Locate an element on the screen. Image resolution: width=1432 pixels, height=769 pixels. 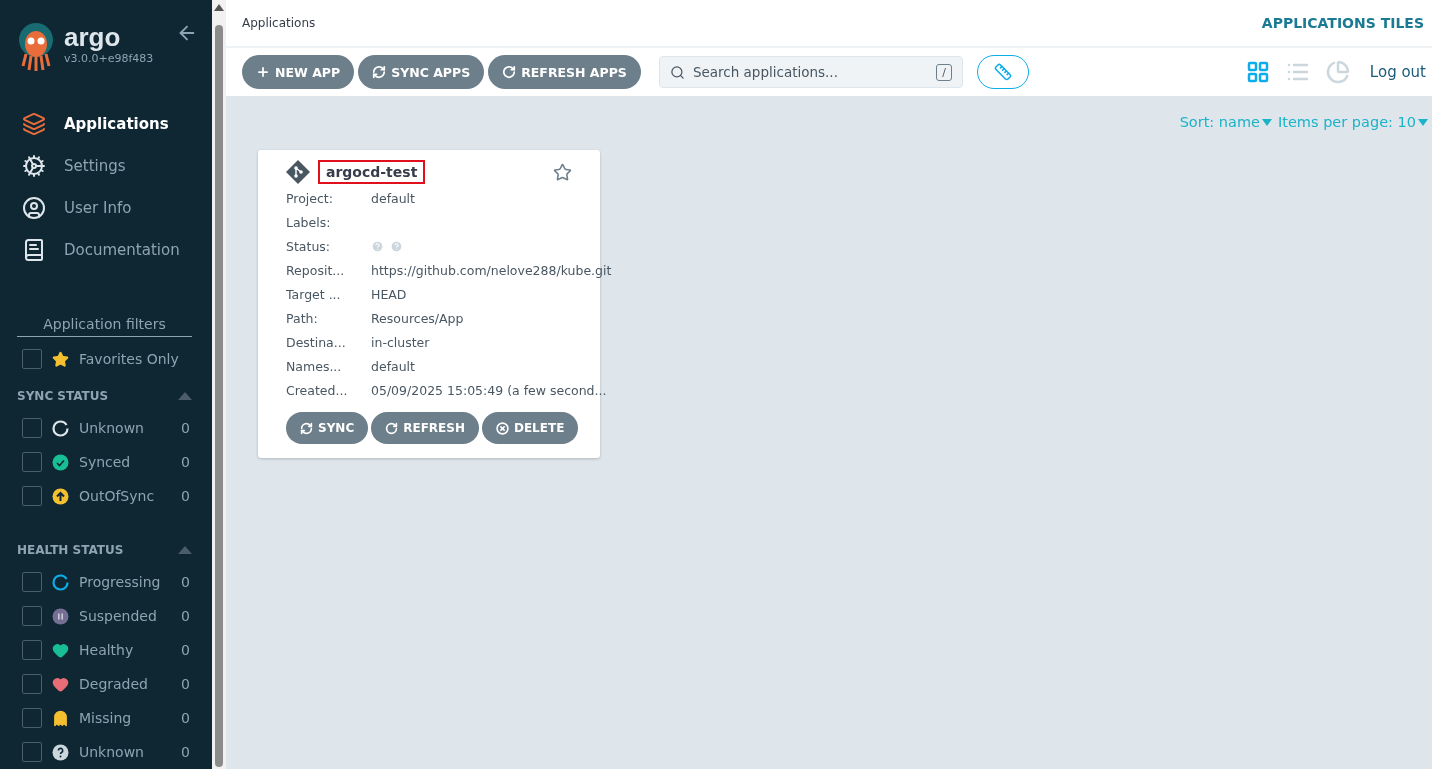
toolbar-button: REFRESH APPS is located at coordinates (564, 72).